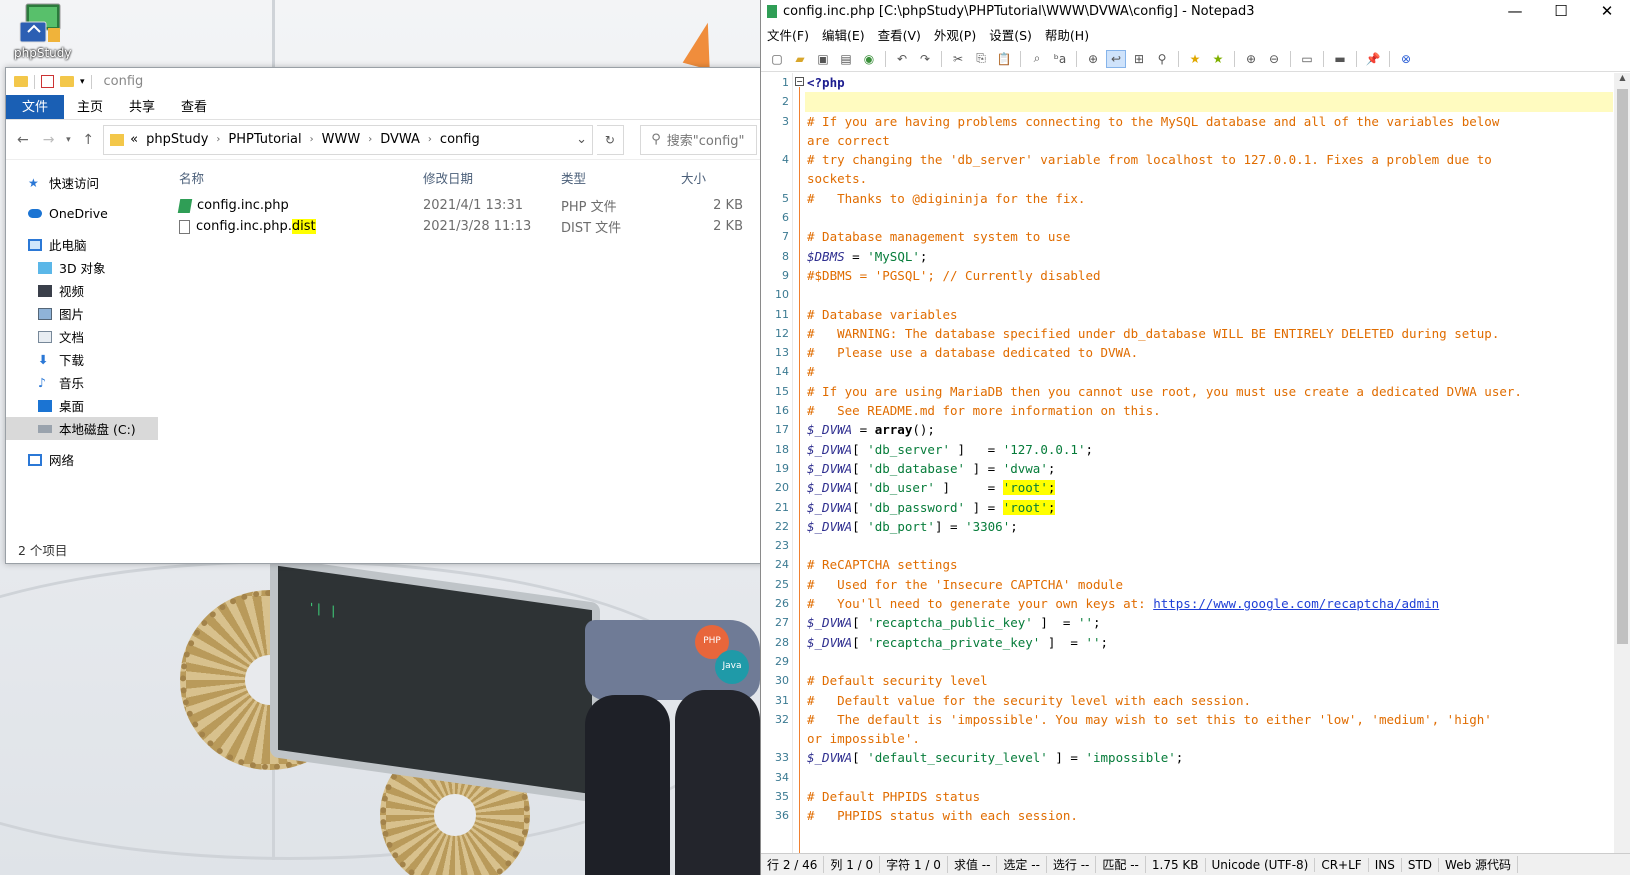 This screenshot has height=875, width=1630. I want to click on breadcrumb-www: WWW, so click(341, 139).